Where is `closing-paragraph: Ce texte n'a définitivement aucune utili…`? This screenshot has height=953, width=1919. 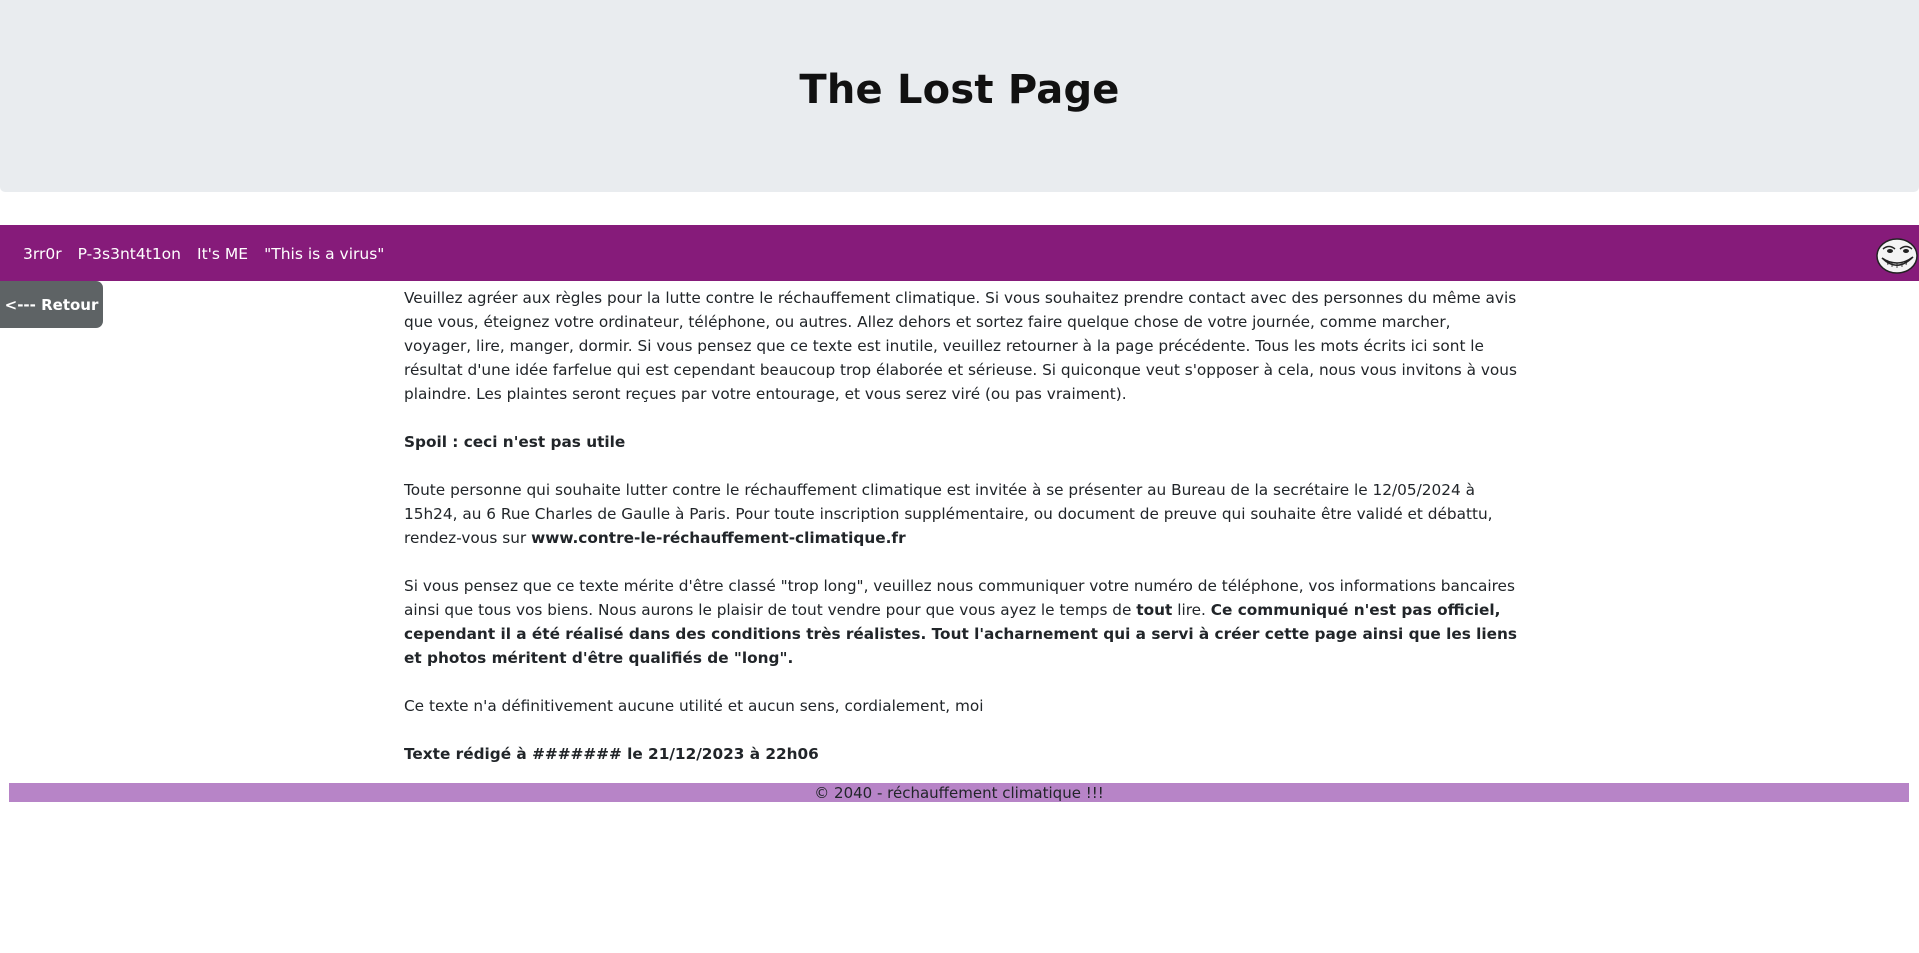
closing-paragraph: Ce texte n'a définitivement aucune utili… is located at coordinates (694, 706).